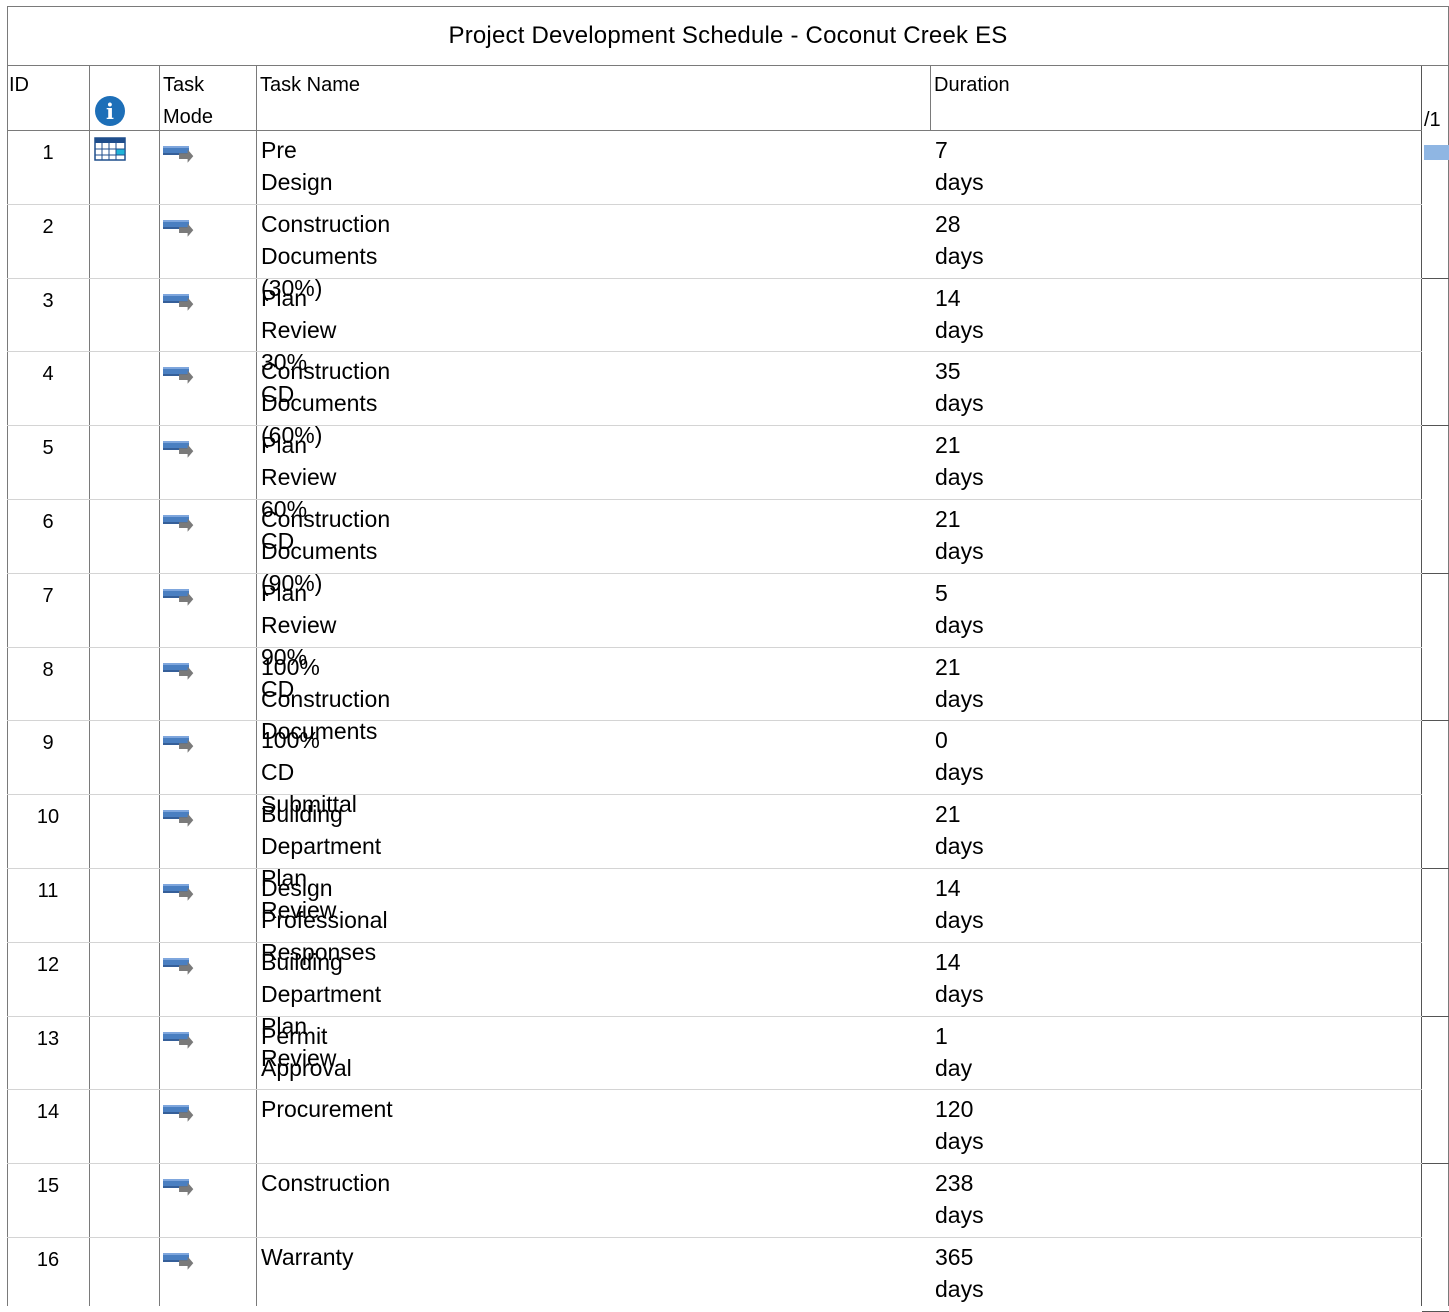  What do you see at coordinates (48, 965) in the screenshot?
I see `task-id: 12` at bounding box center [48, 965].